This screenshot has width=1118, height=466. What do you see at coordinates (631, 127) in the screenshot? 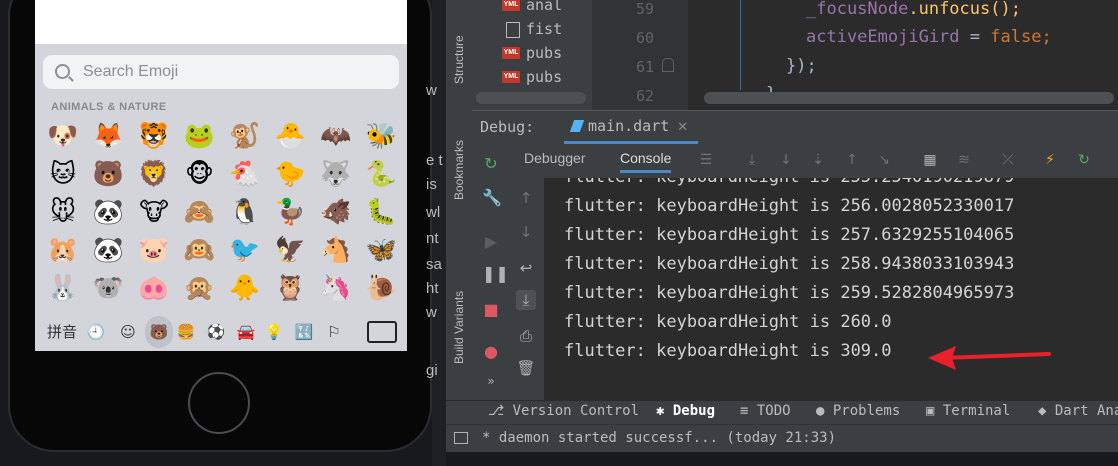
I see `main-dart-tab: main.dart ✕` at bounding box center [631, 127].